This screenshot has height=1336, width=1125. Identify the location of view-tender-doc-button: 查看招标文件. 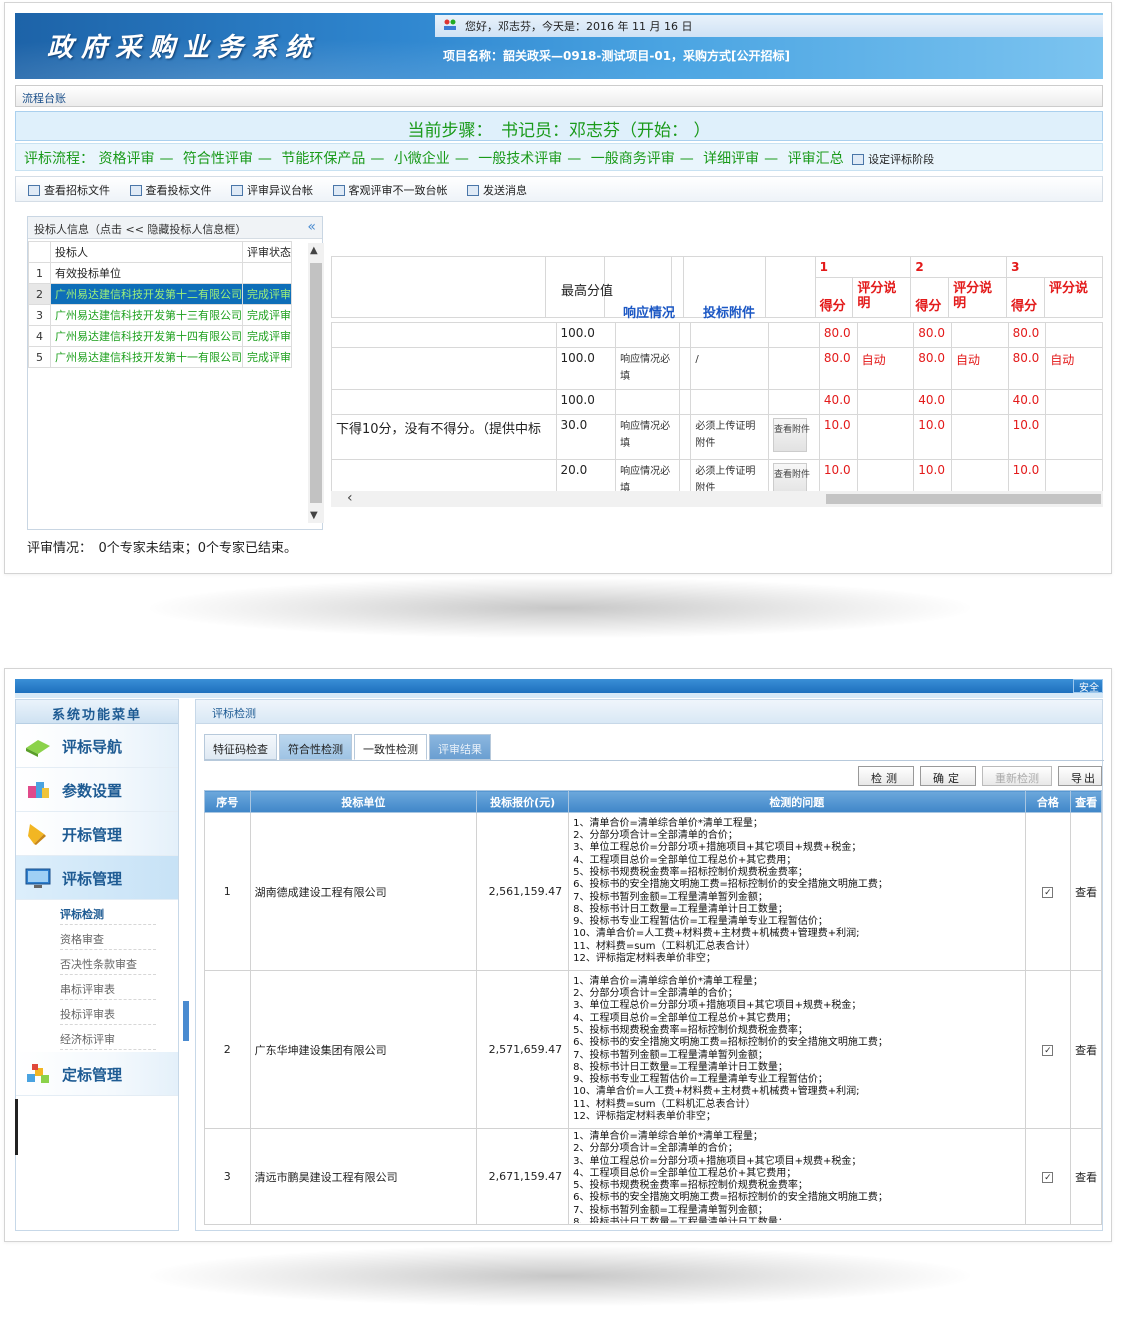
(69, 190).